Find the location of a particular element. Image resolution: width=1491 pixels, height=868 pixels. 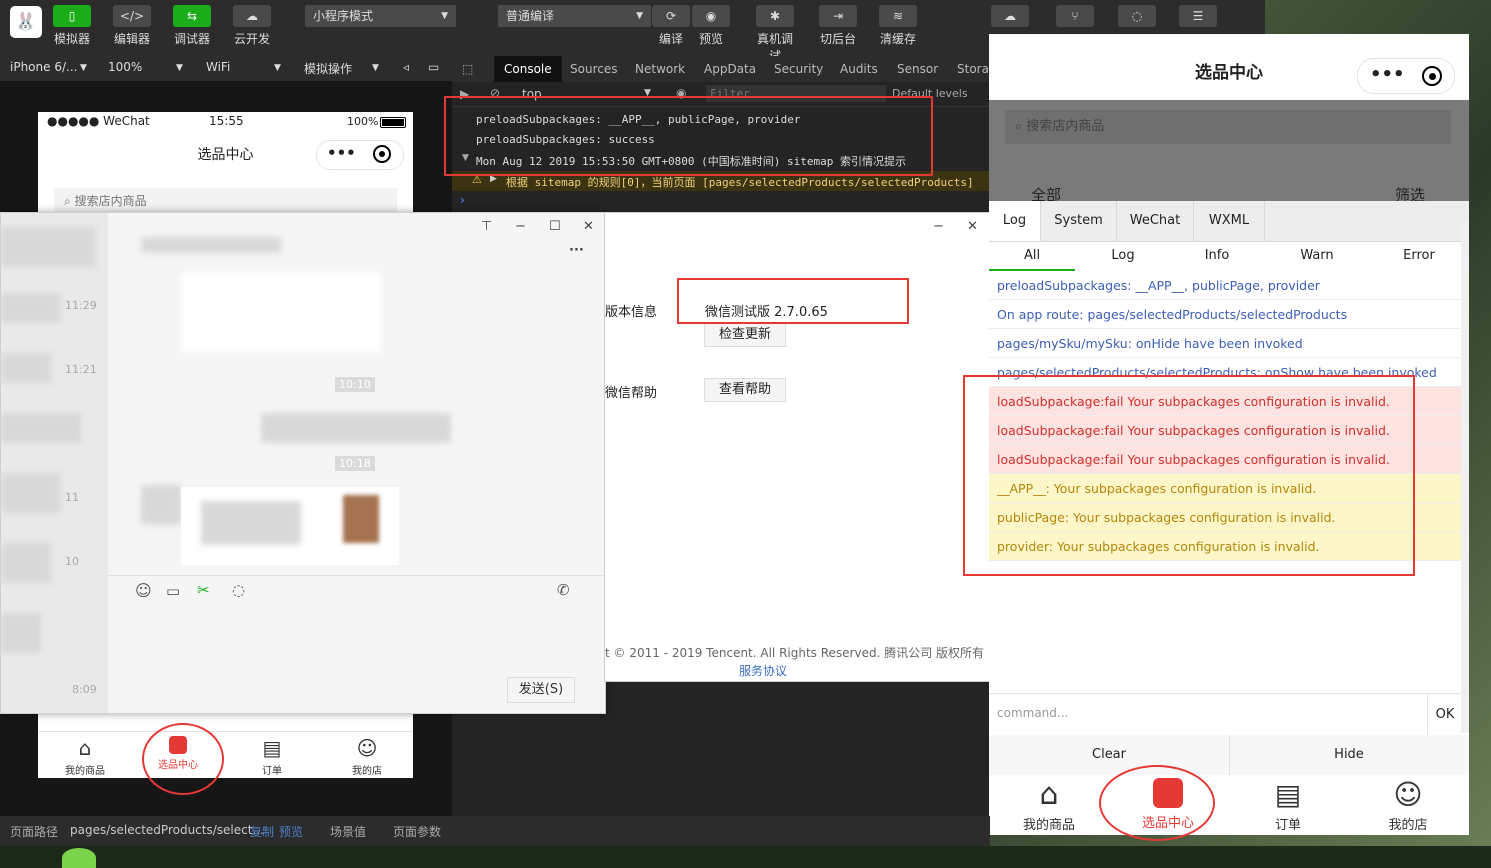

tab-sources: Sources is located at coordinates (593, 69).